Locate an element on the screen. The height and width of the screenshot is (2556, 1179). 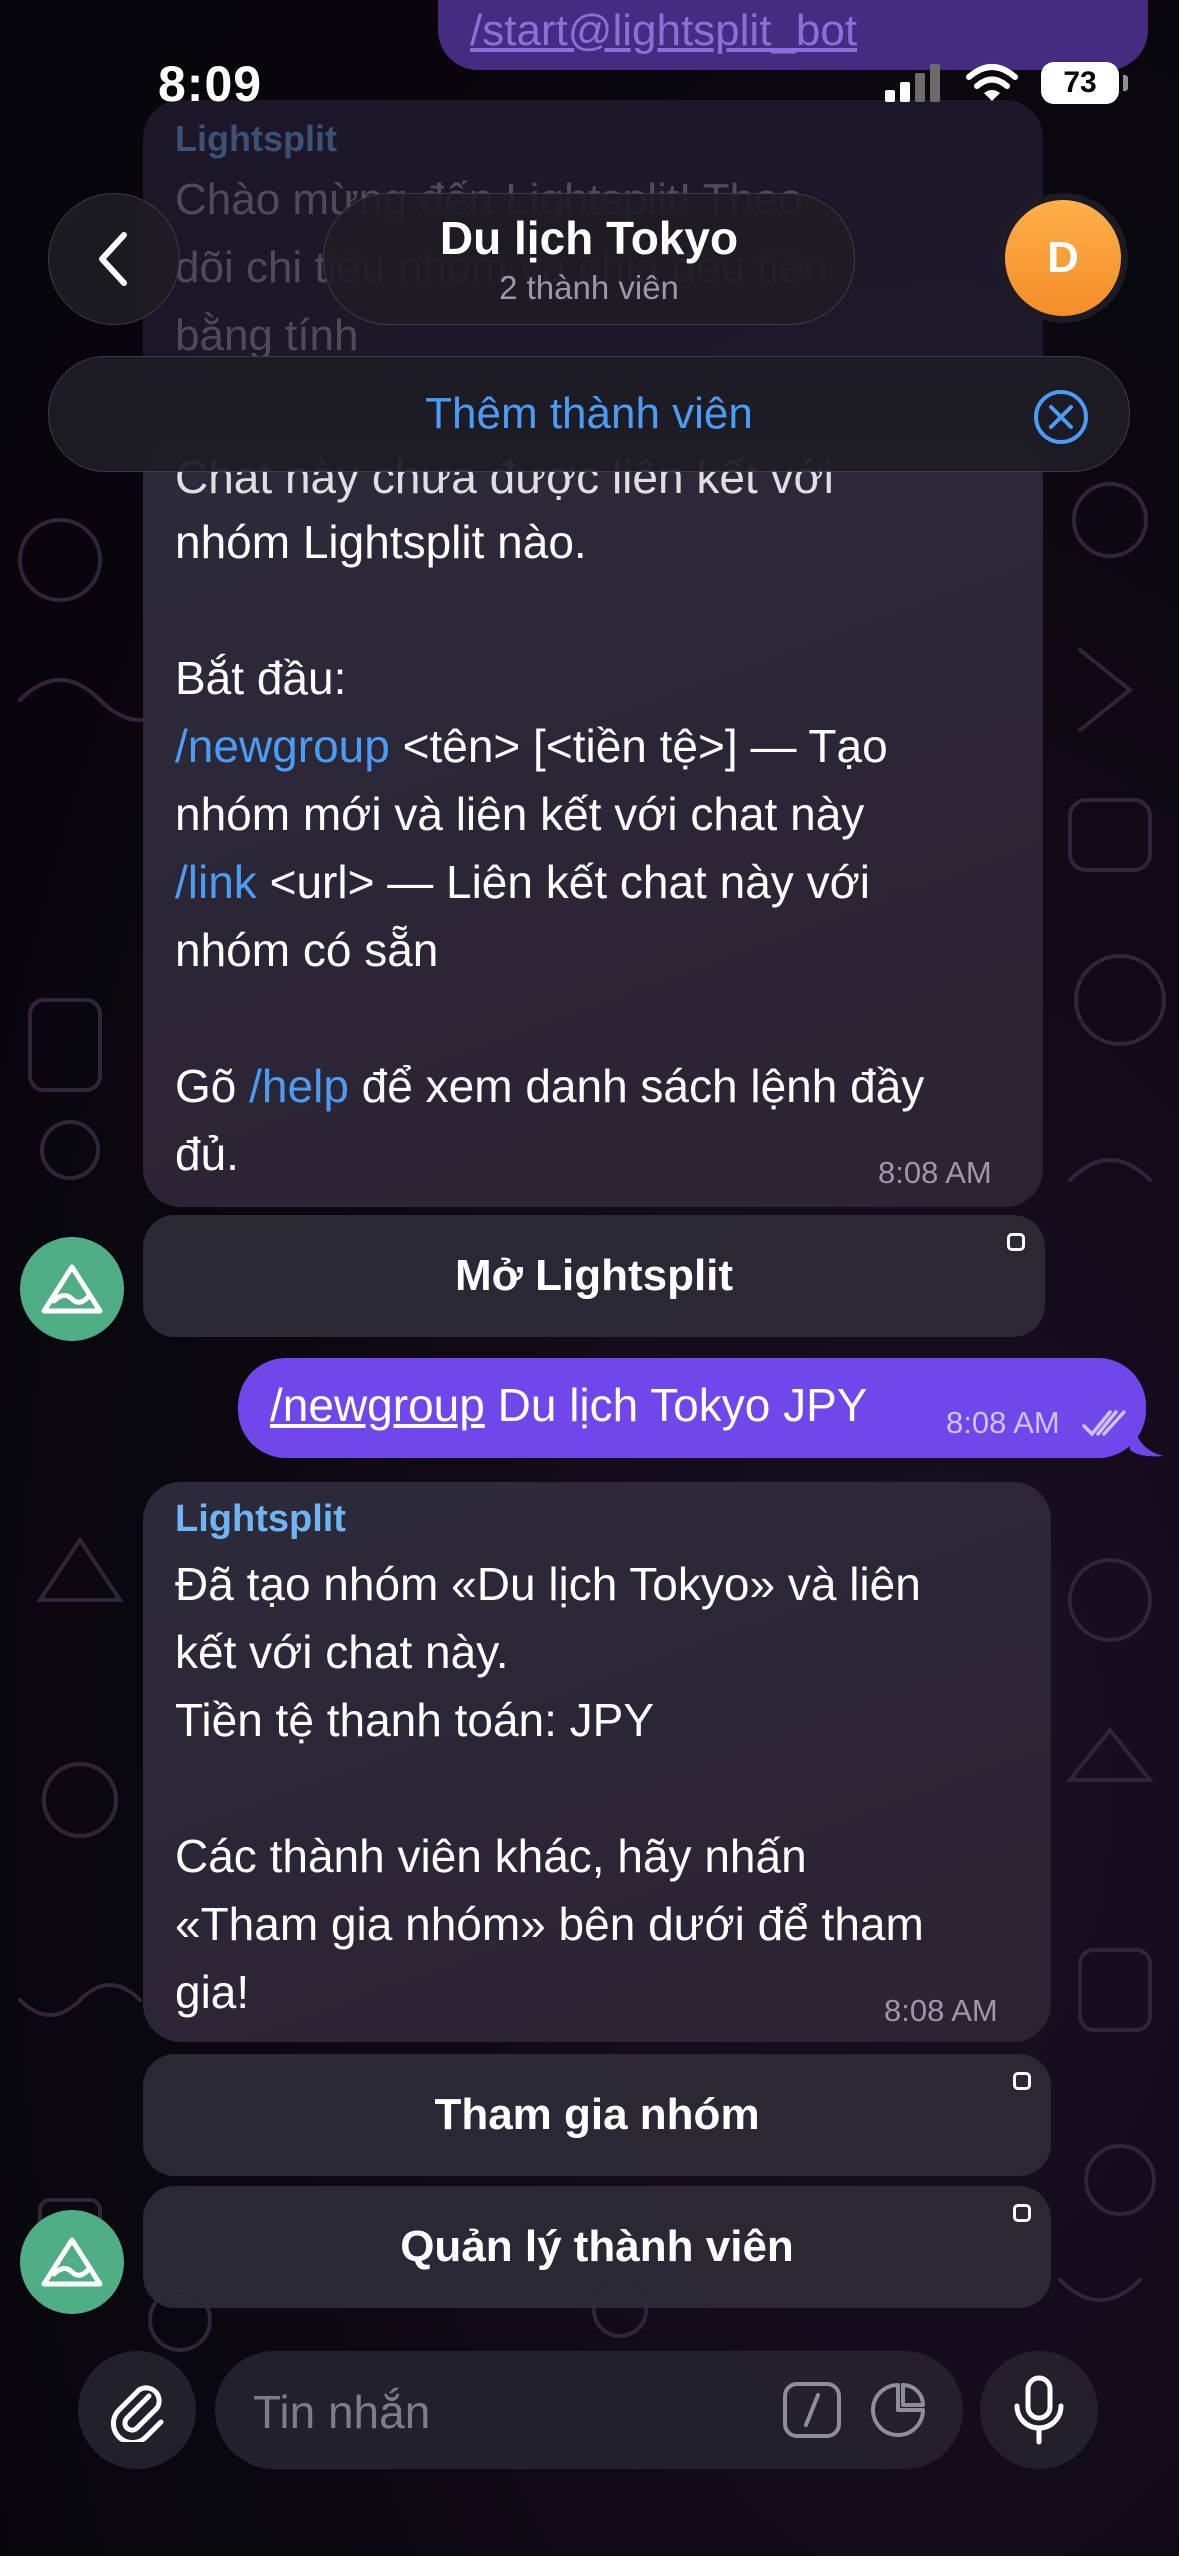
message-input-placeholder: Tin nhắn is located at coordinates (342, 2412).